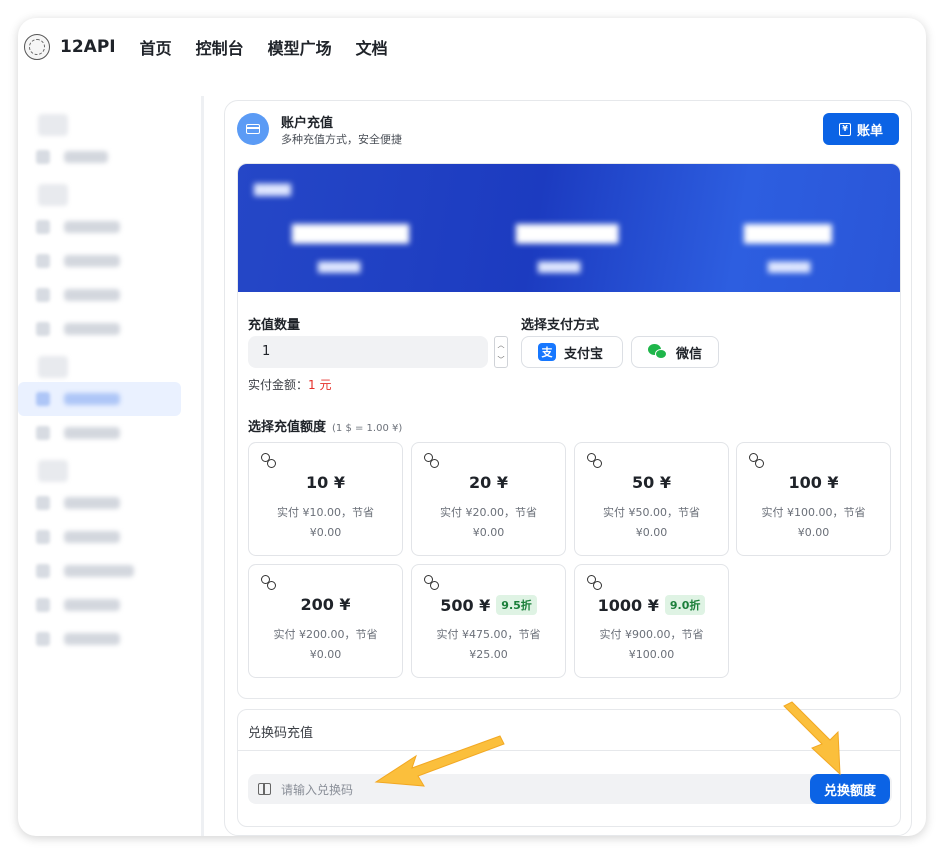 This screenshot has height=854, width=944. Describe the element at coordinates (869, 131) in the screenshot. I see `bill-button-label: 账单` at that location.